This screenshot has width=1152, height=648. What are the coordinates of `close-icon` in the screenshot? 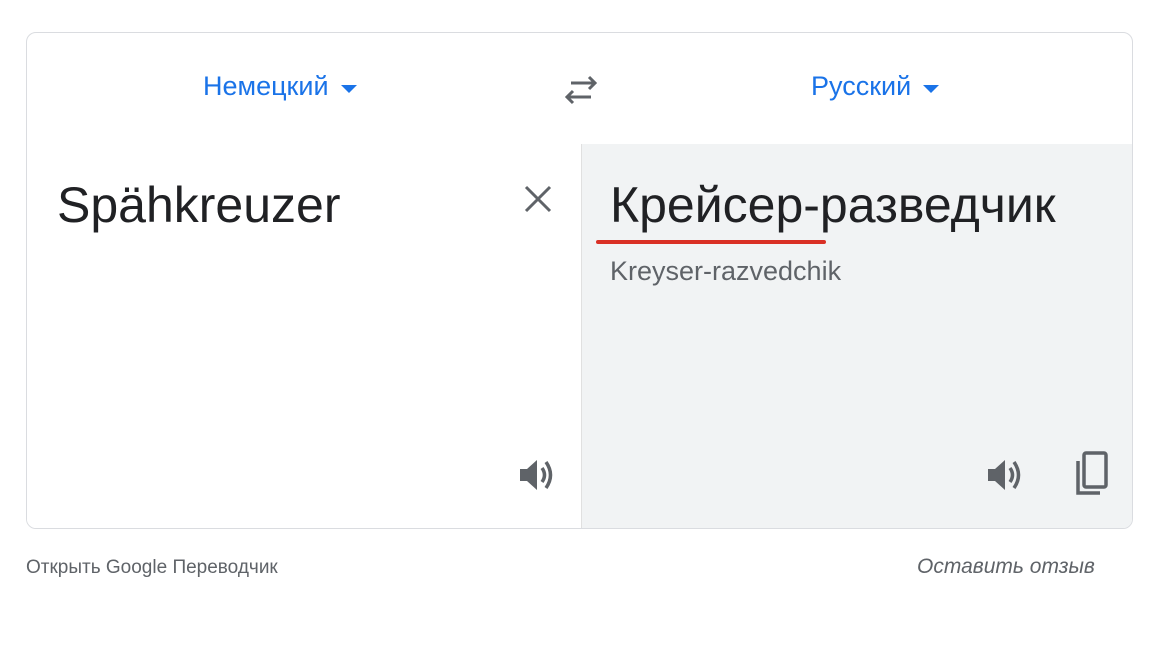 It's located at (538, 199).